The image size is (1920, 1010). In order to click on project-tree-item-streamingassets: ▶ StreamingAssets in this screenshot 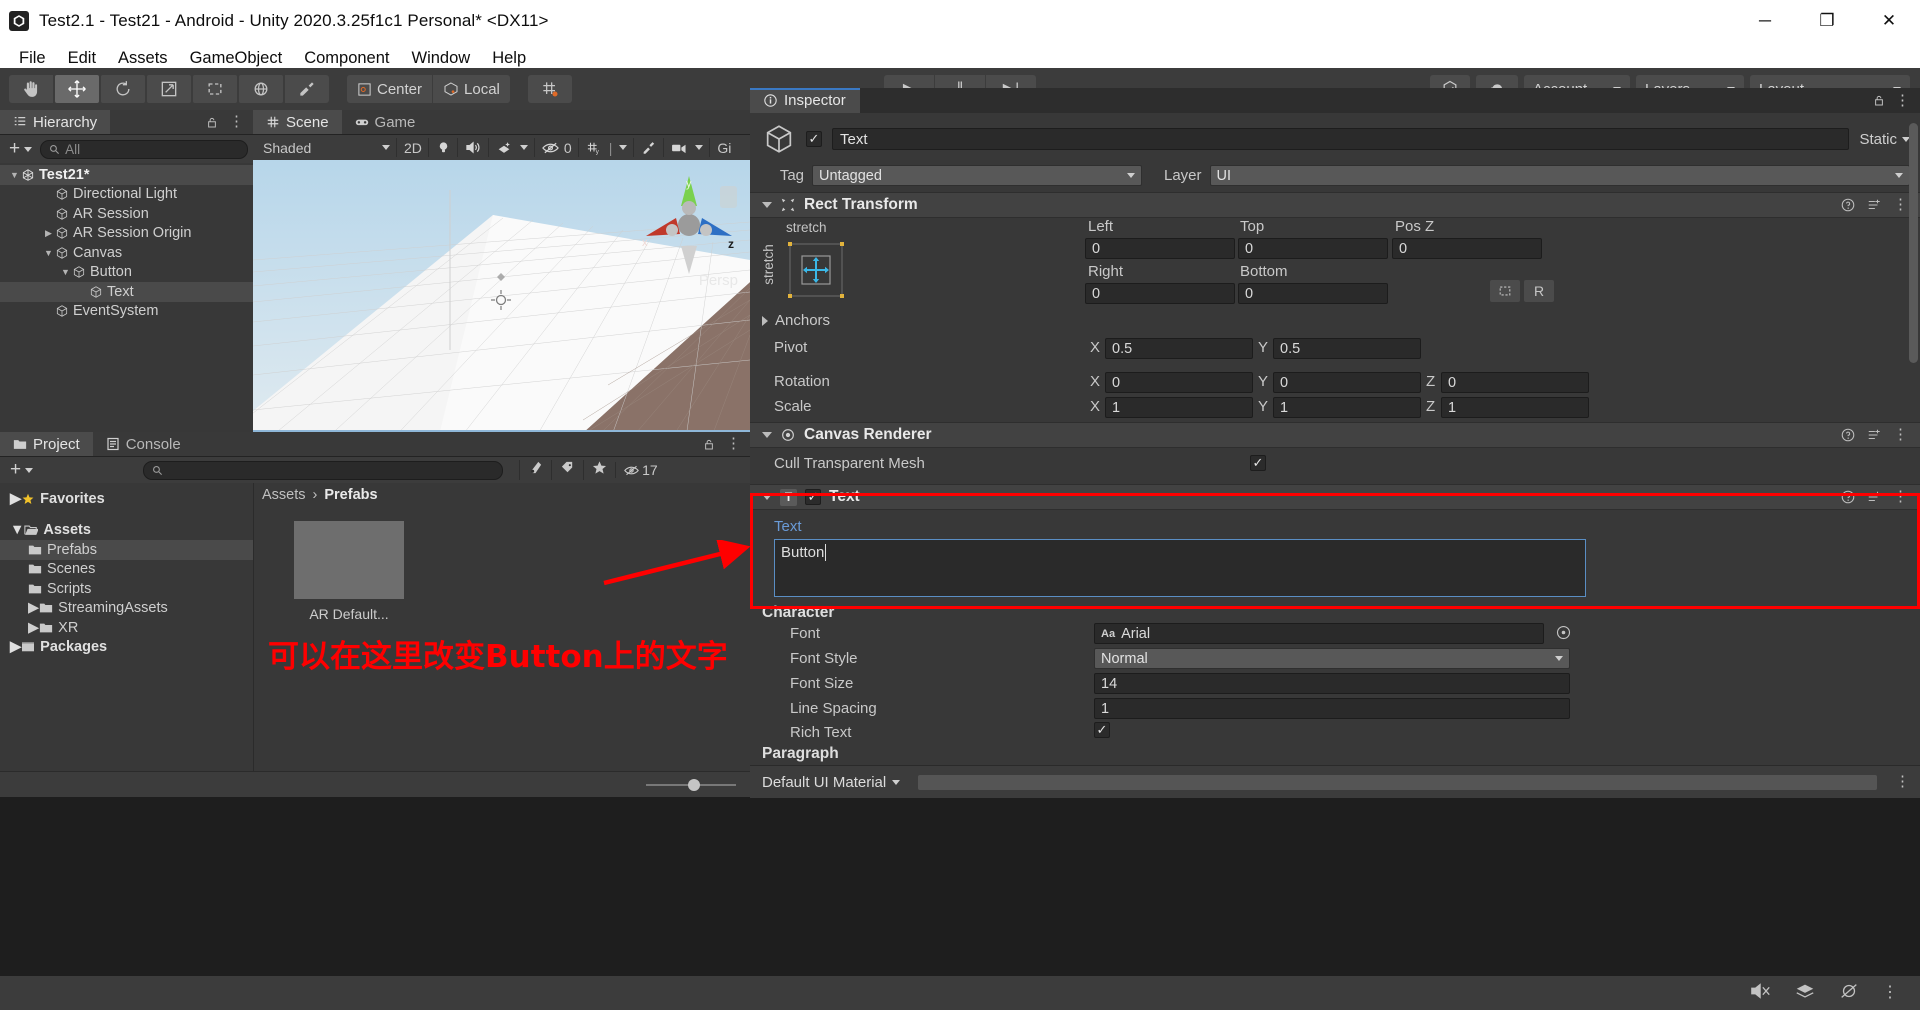, I will do `click(126, 609)`.